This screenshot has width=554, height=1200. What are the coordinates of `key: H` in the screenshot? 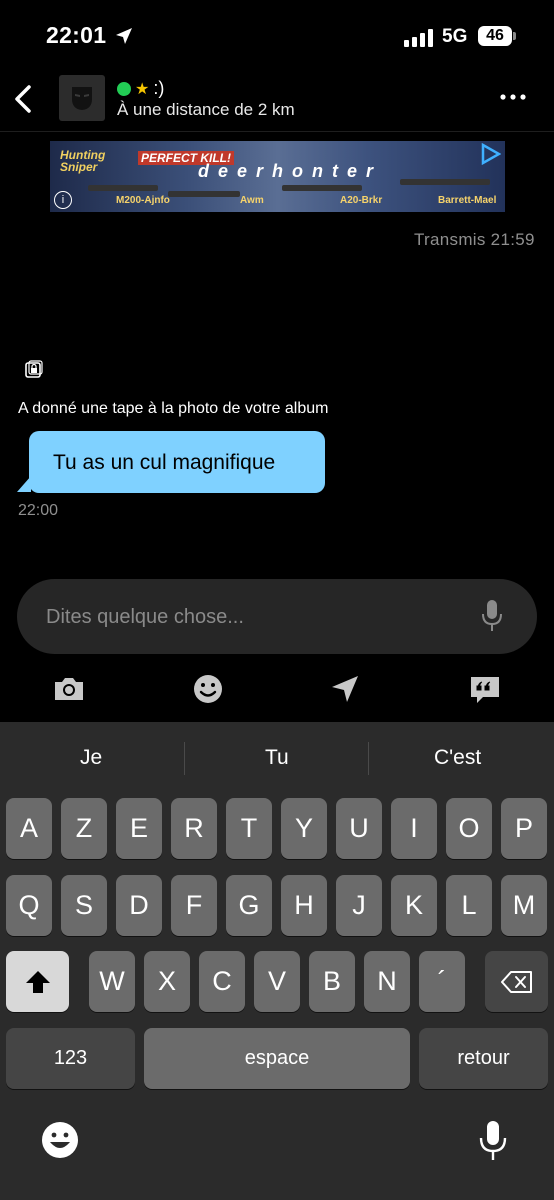 It's located at (304, 905).